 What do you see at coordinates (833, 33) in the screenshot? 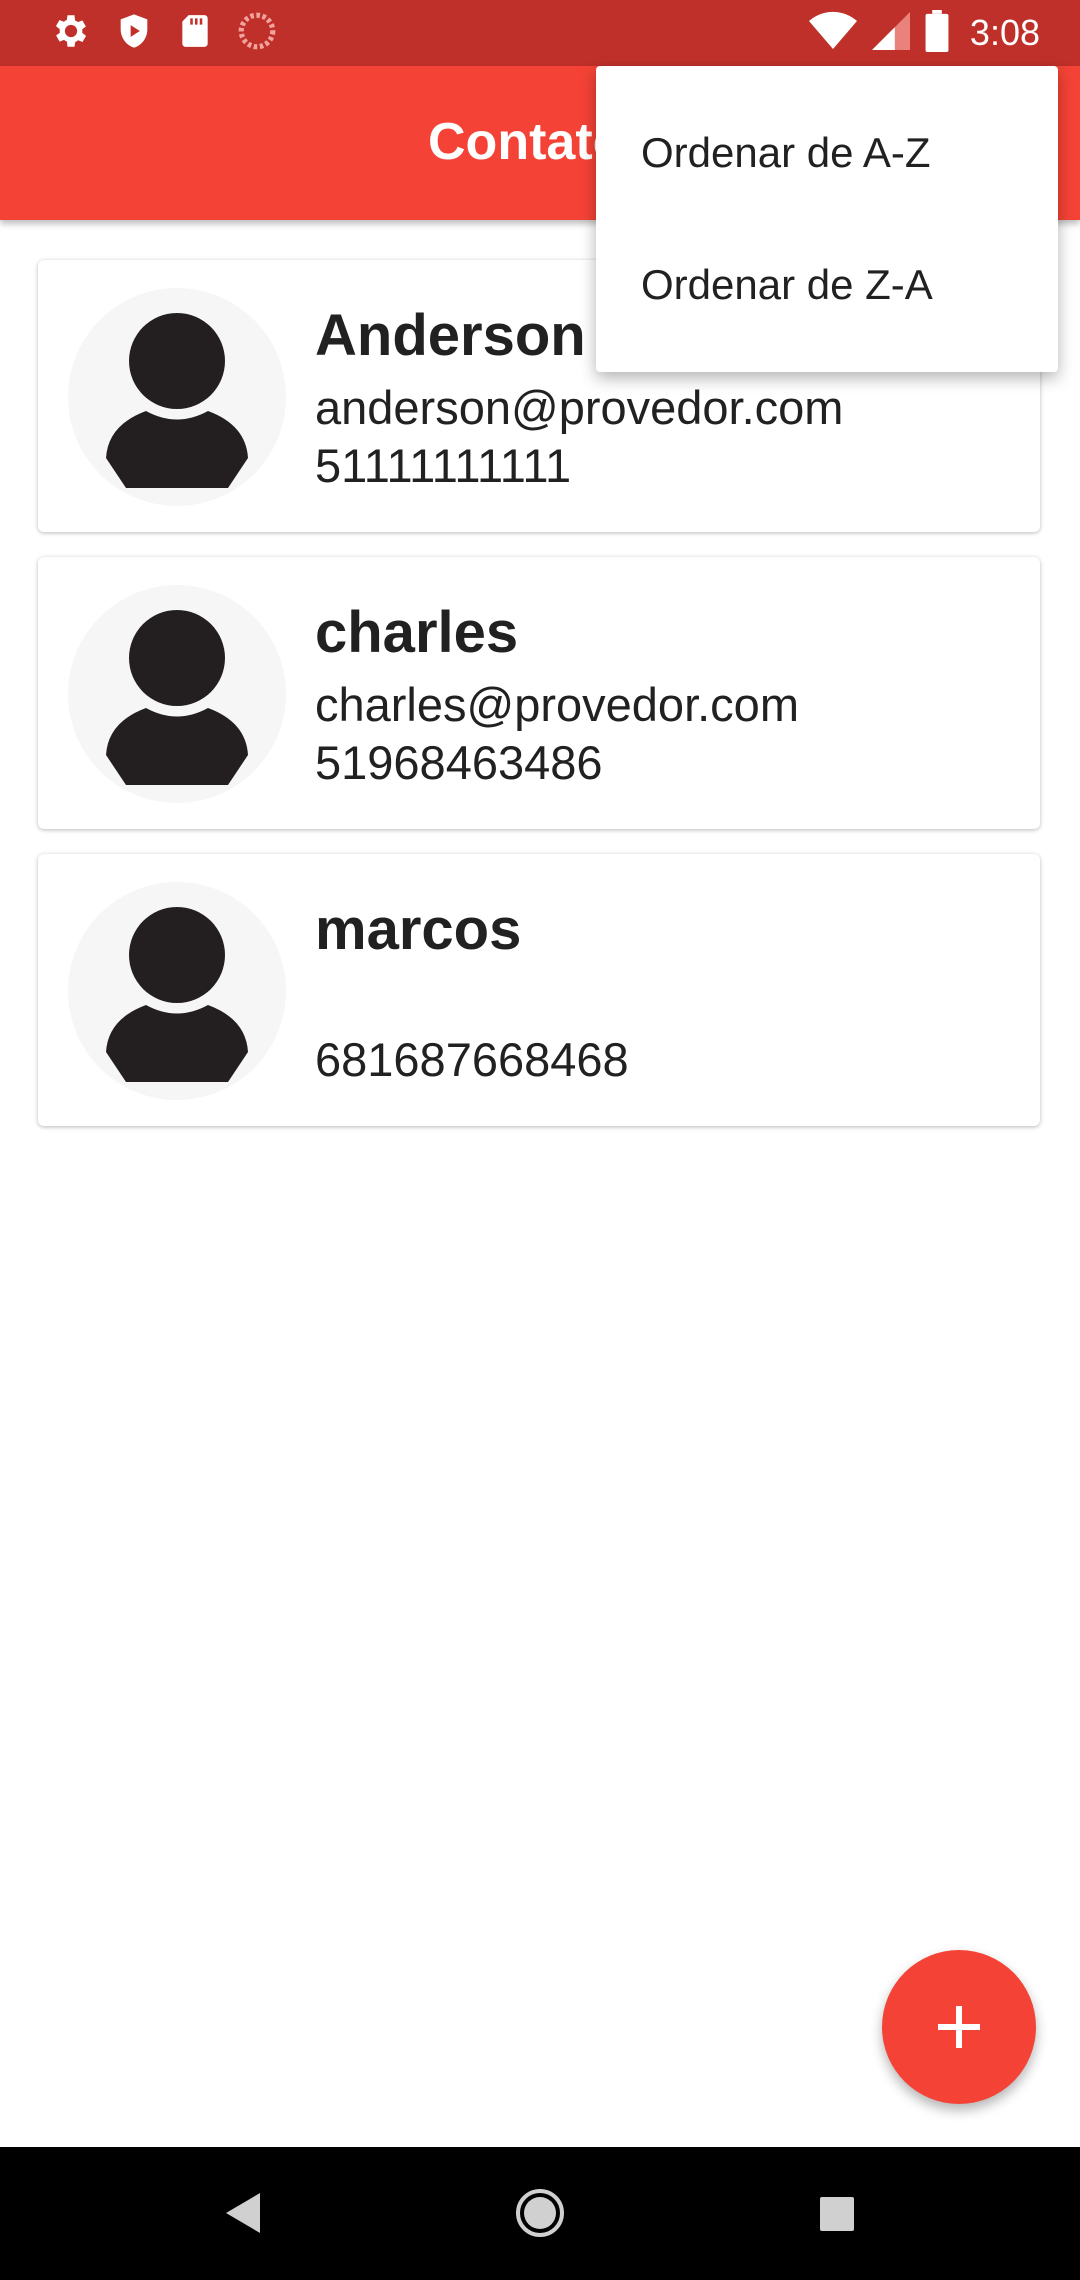
I see `wifi-icon` at bounding box center [833, 33].